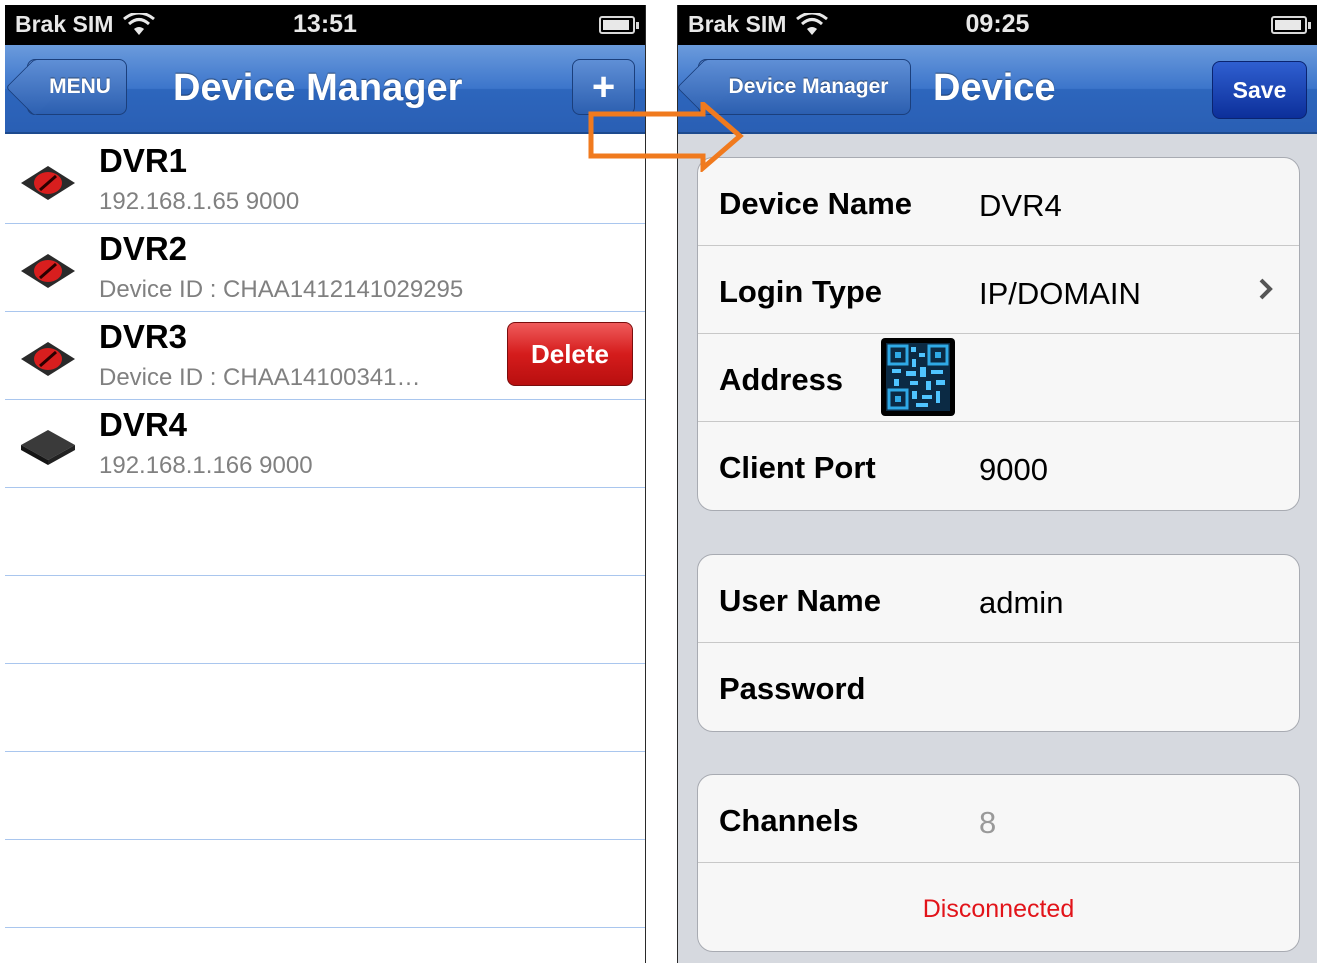  Describe the element at coordinates (80, 86) in the screenshot. I see `menu-button-label: MENU` at that location.